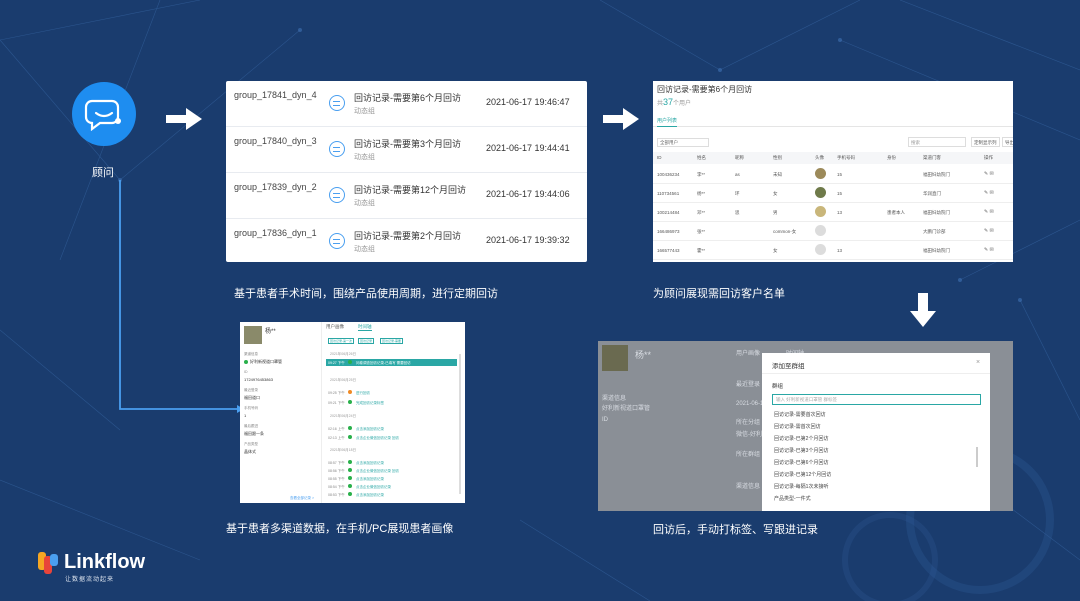 The width and height of the screenshot is (1080, 601). I want to click on timeline-event: 08:56 下午 点击企业微信回访记录 回访, so click(391, 470).